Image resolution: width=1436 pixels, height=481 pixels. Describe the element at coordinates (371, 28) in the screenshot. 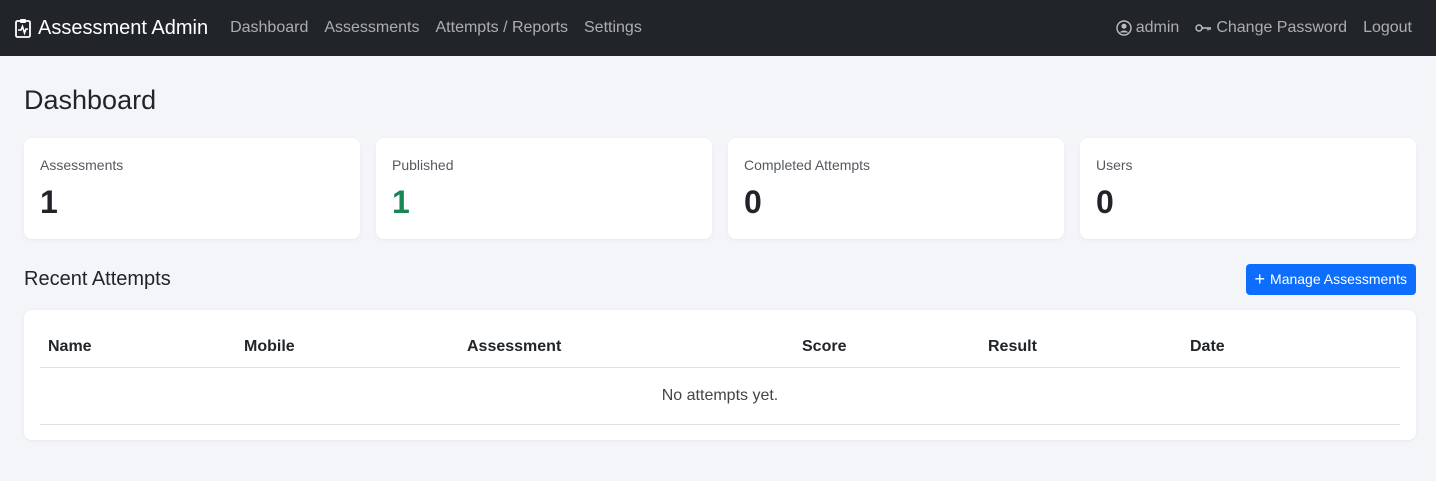

I see `nav-assessments: Assessments` at that location.